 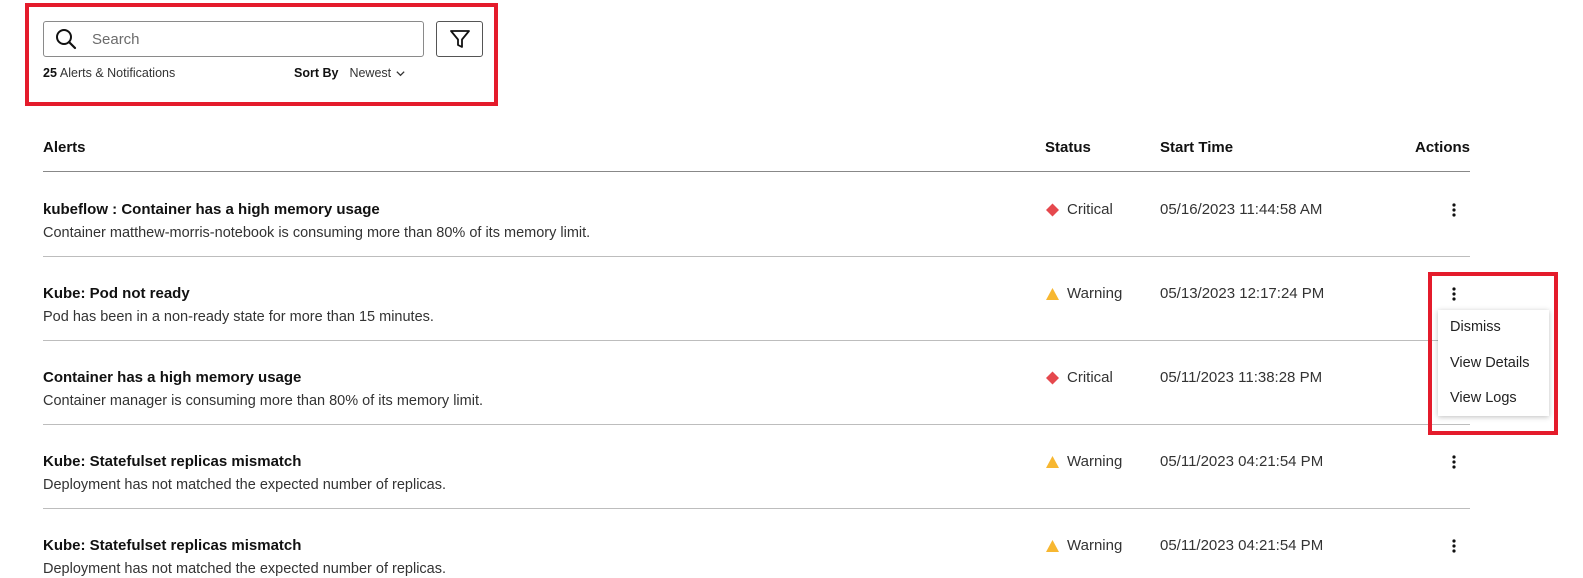 I want to click on sort-dropdown: Newest, so click(x=377, y=73).